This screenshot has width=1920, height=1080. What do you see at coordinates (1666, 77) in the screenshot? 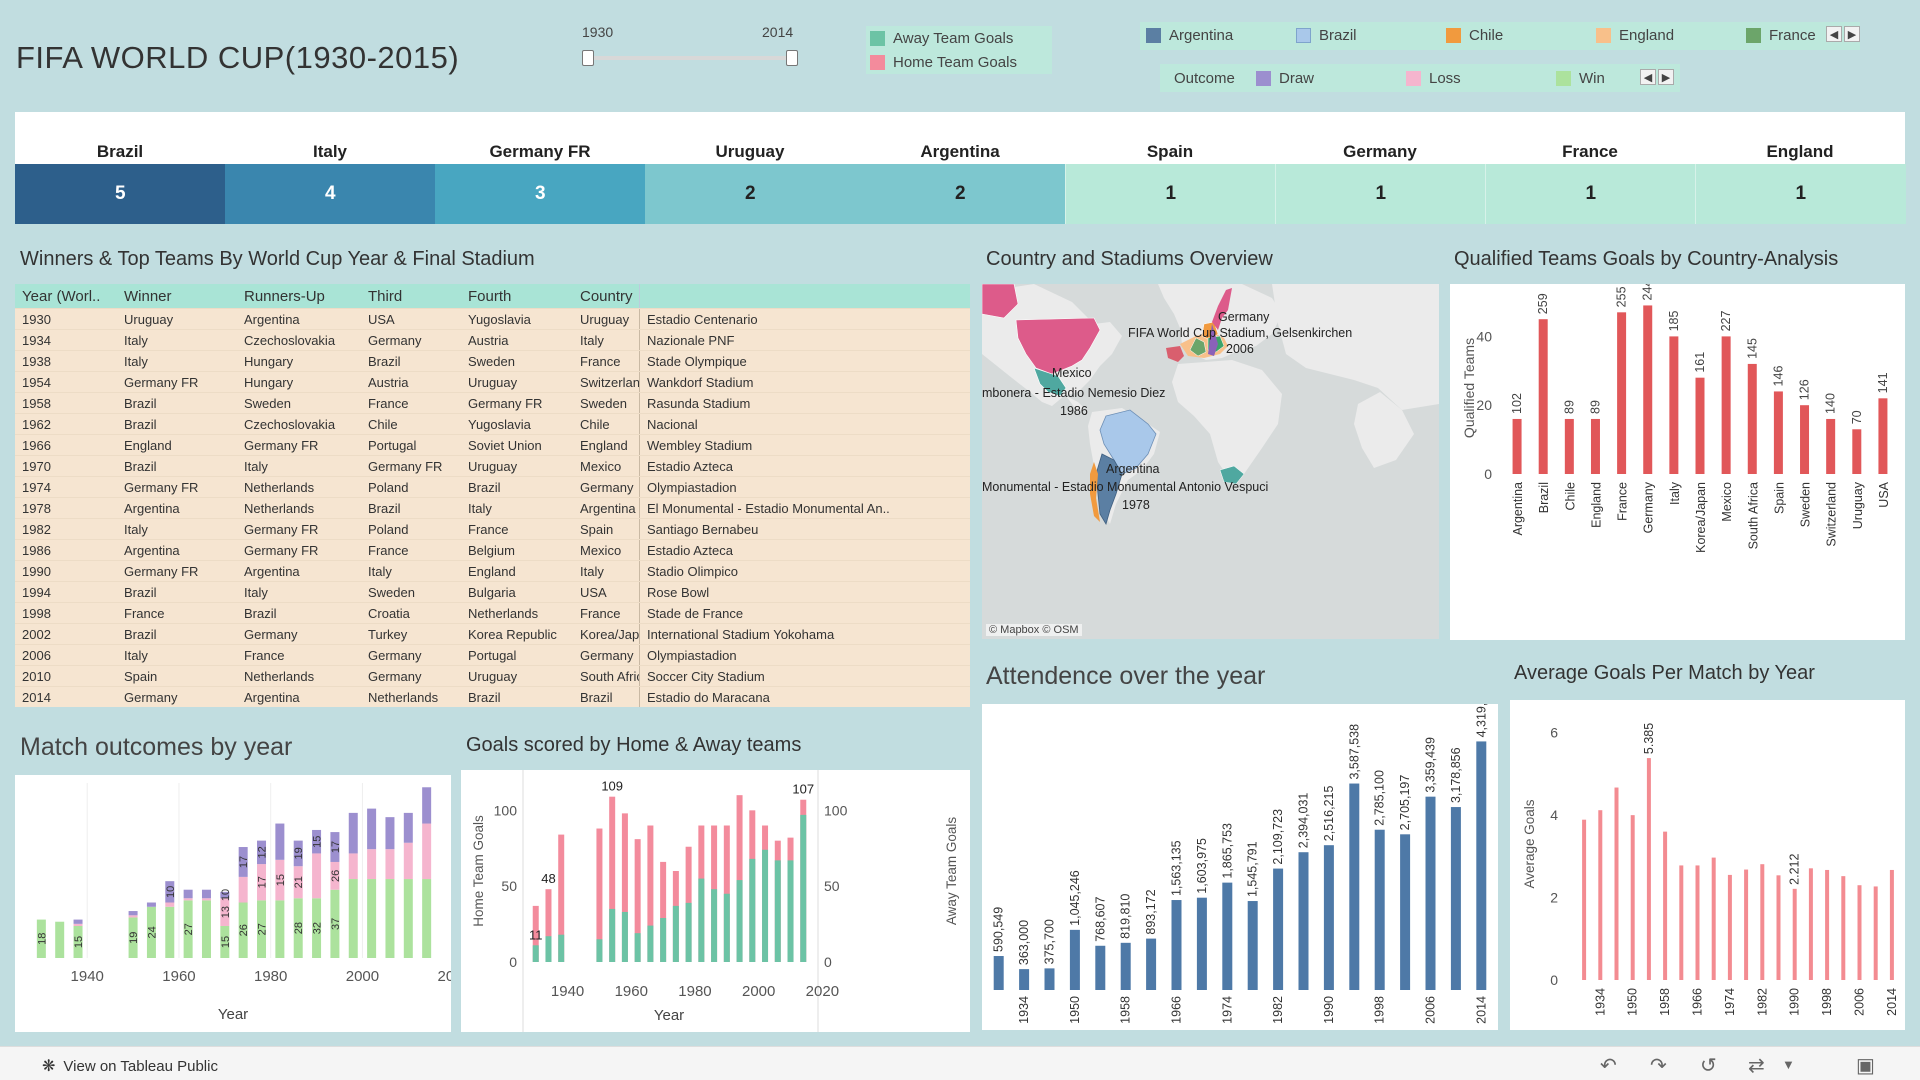
I see `outcome-legend-next-button: ▶` at bounding box center [1666, 77].